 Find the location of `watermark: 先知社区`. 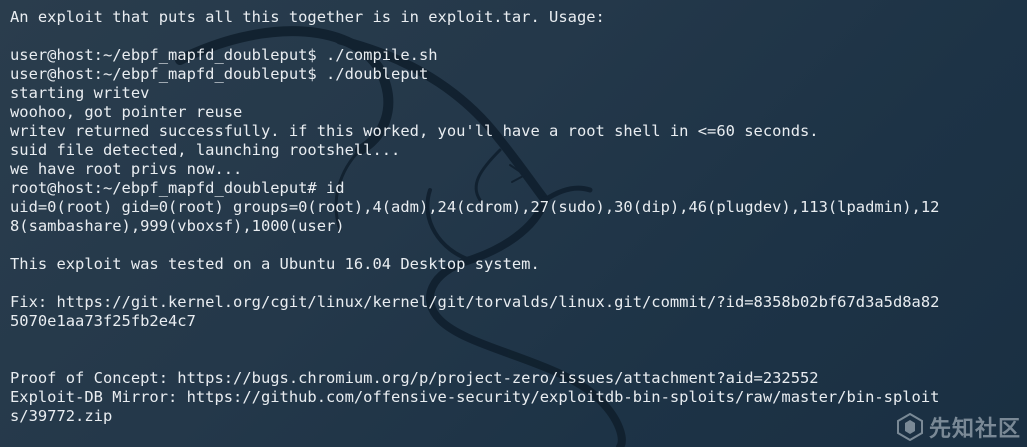

watermark: 先知社区 is located at coordinates (958, 427).